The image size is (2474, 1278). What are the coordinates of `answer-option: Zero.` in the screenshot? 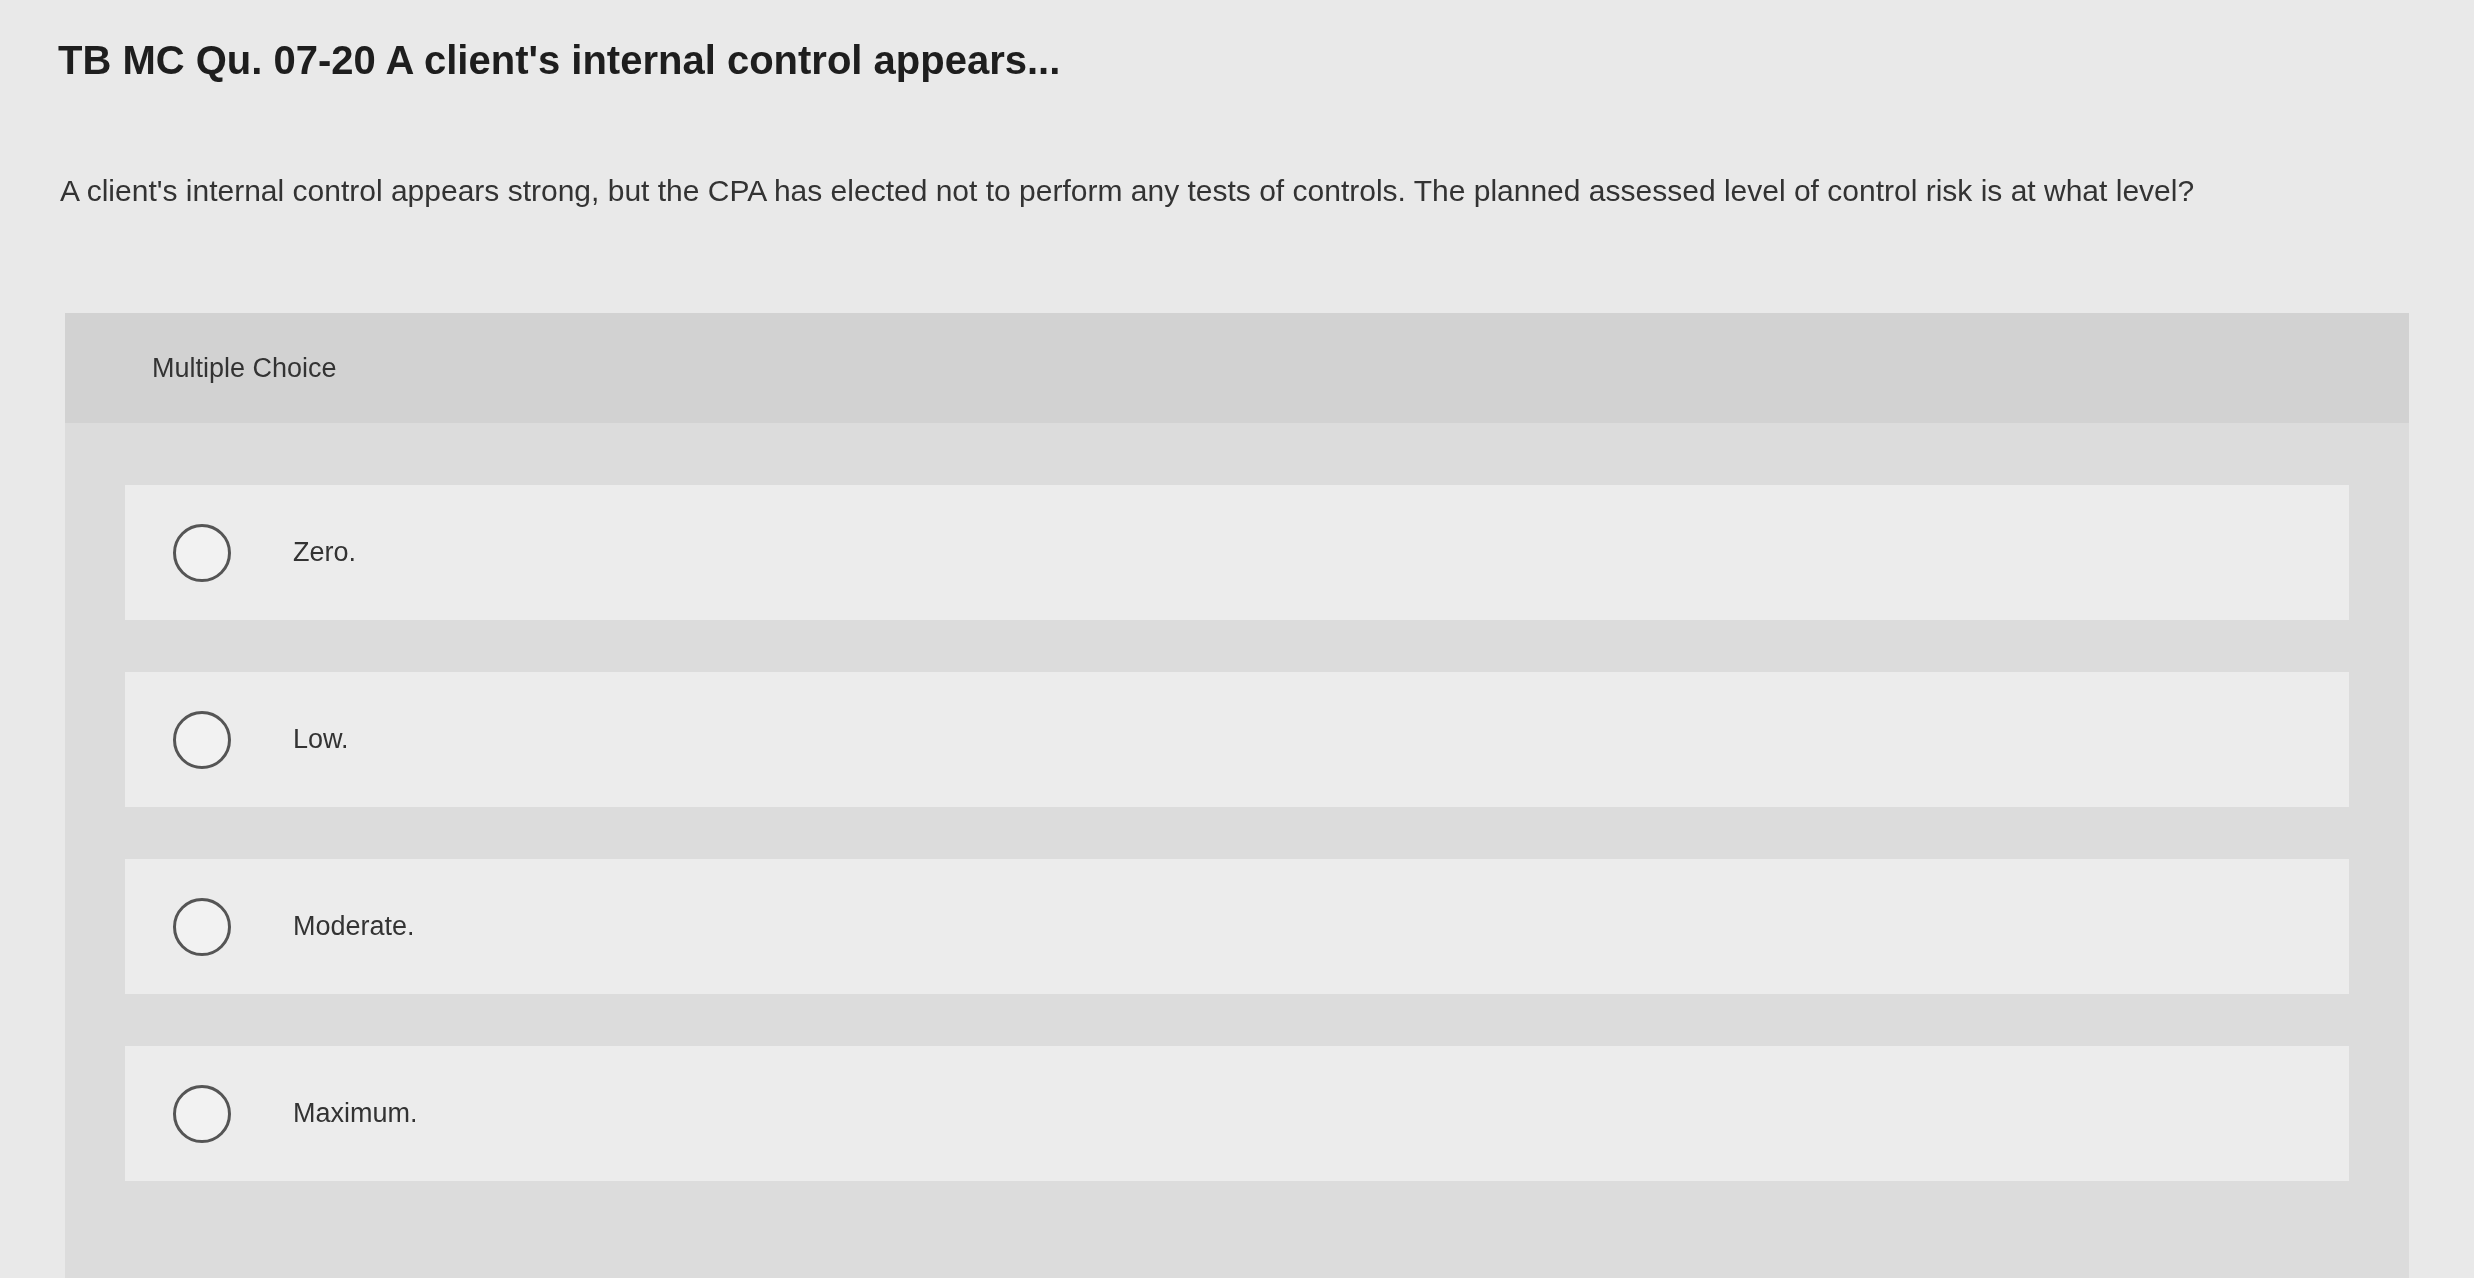 It's located at (1237, 552).